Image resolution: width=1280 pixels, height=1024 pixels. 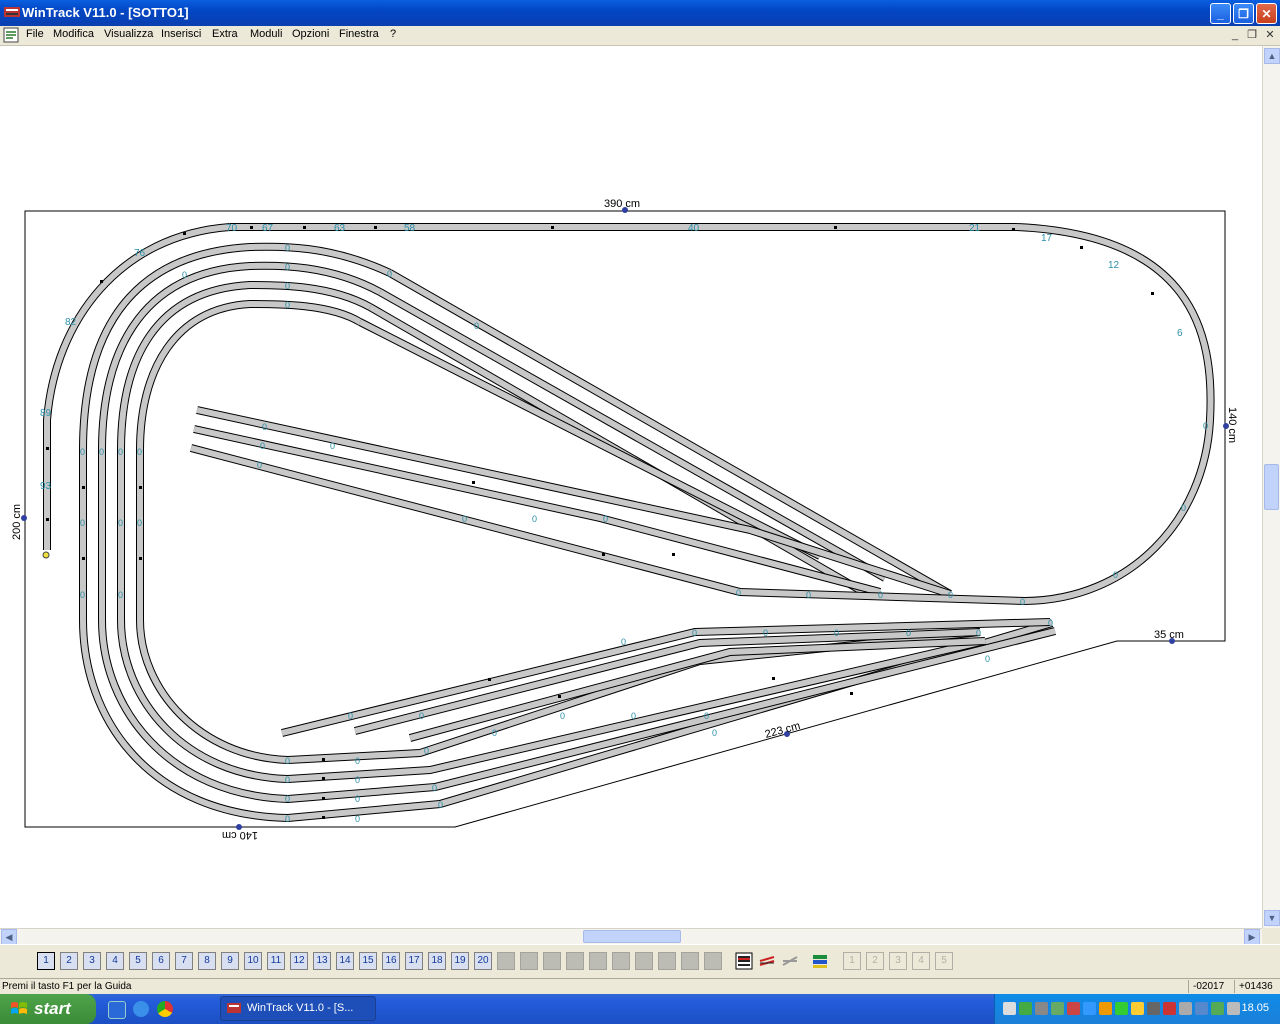 What do you see at coordinates (12, 12) in the screenshot?
I see `wintrack-app-icon` at bounding box center [12, 12].